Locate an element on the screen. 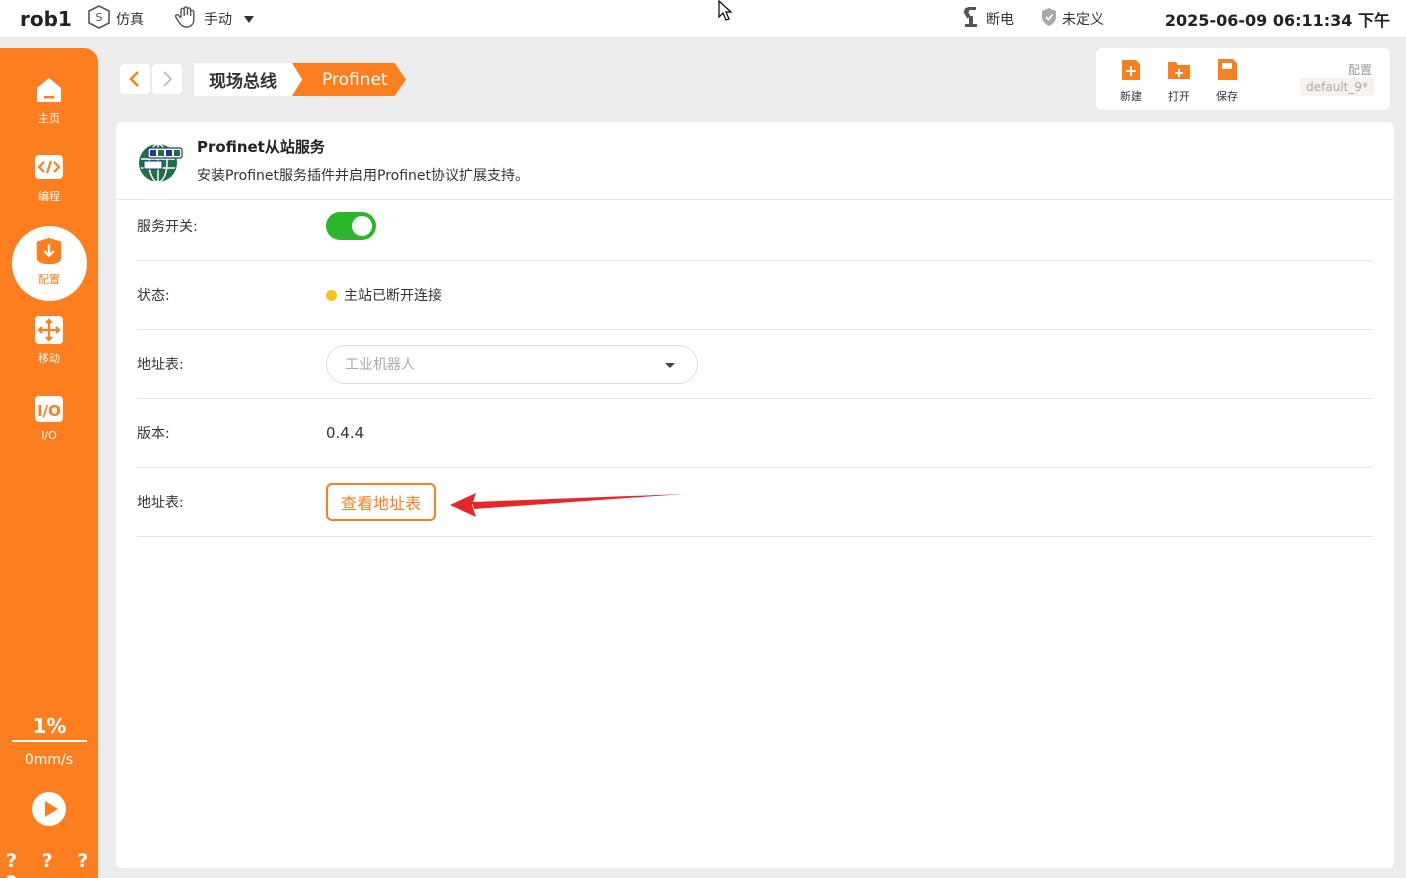 The image size is (1406, 878). simulation-icon: S is located at coordinates (99, 19).